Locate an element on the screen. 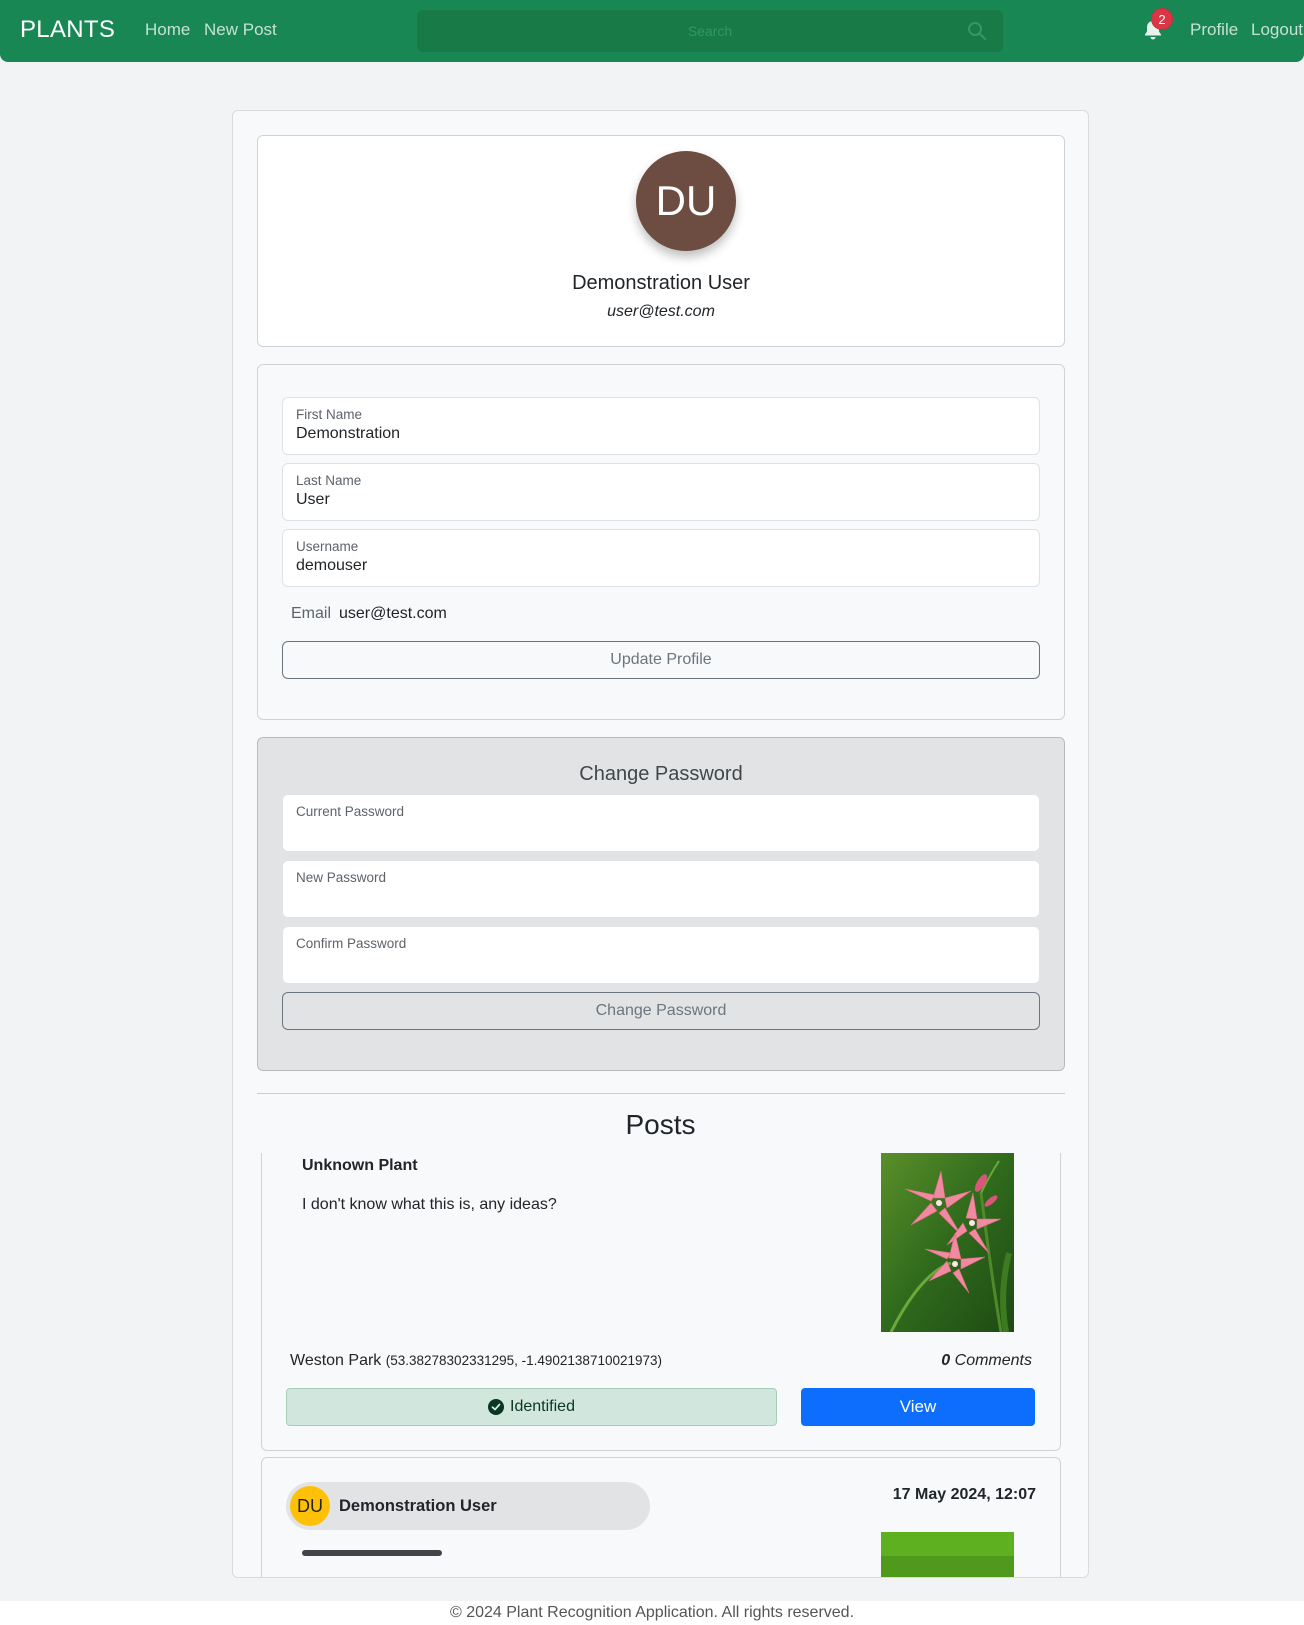  username-value: demouser is located at coordinates (331, 566).